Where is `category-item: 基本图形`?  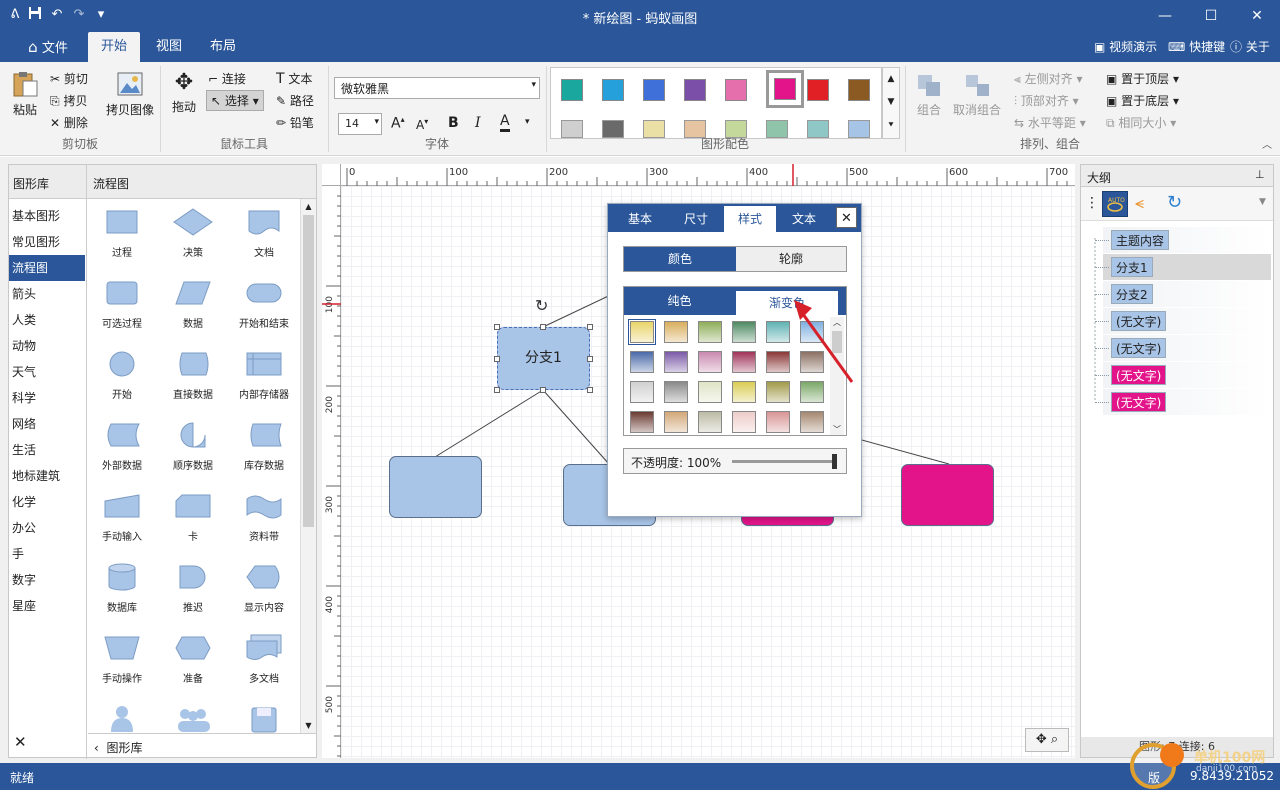 category-item: 基本图形 is located at coordinates (47, 216).